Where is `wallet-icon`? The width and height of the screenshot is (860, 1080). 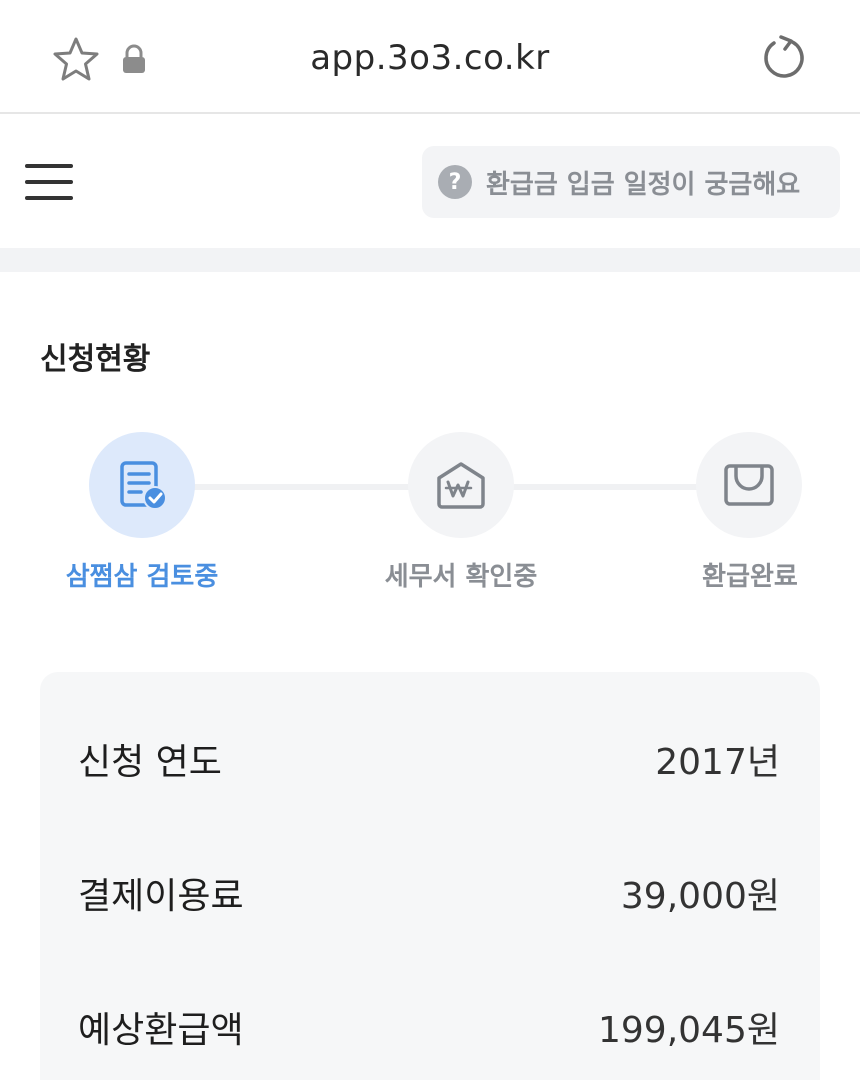 wallet-icon is located at coordinates (749, 485).